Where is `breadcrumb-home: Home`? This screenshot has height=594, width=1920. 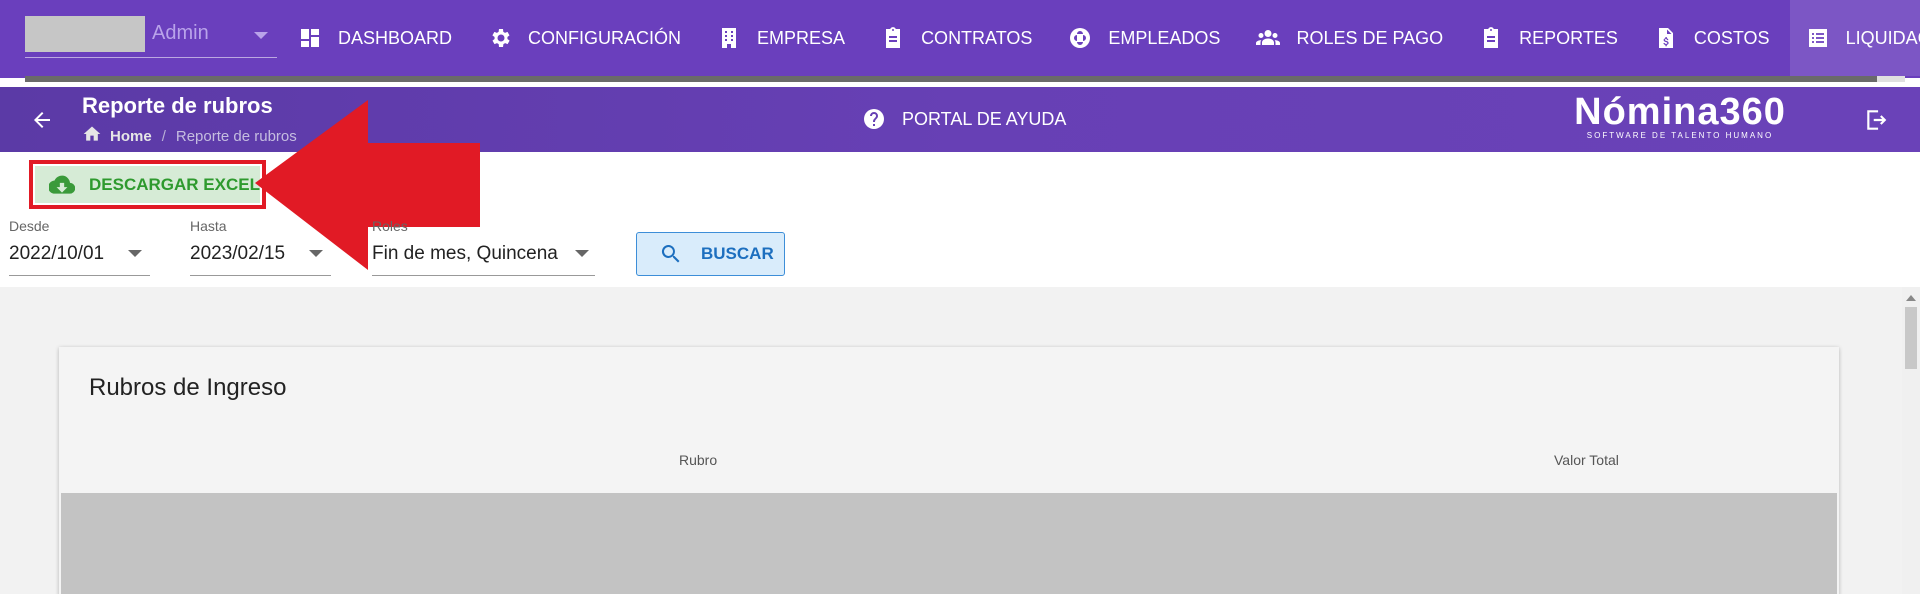
breadcrumb-home: Home is located at coordinates (131, 136).